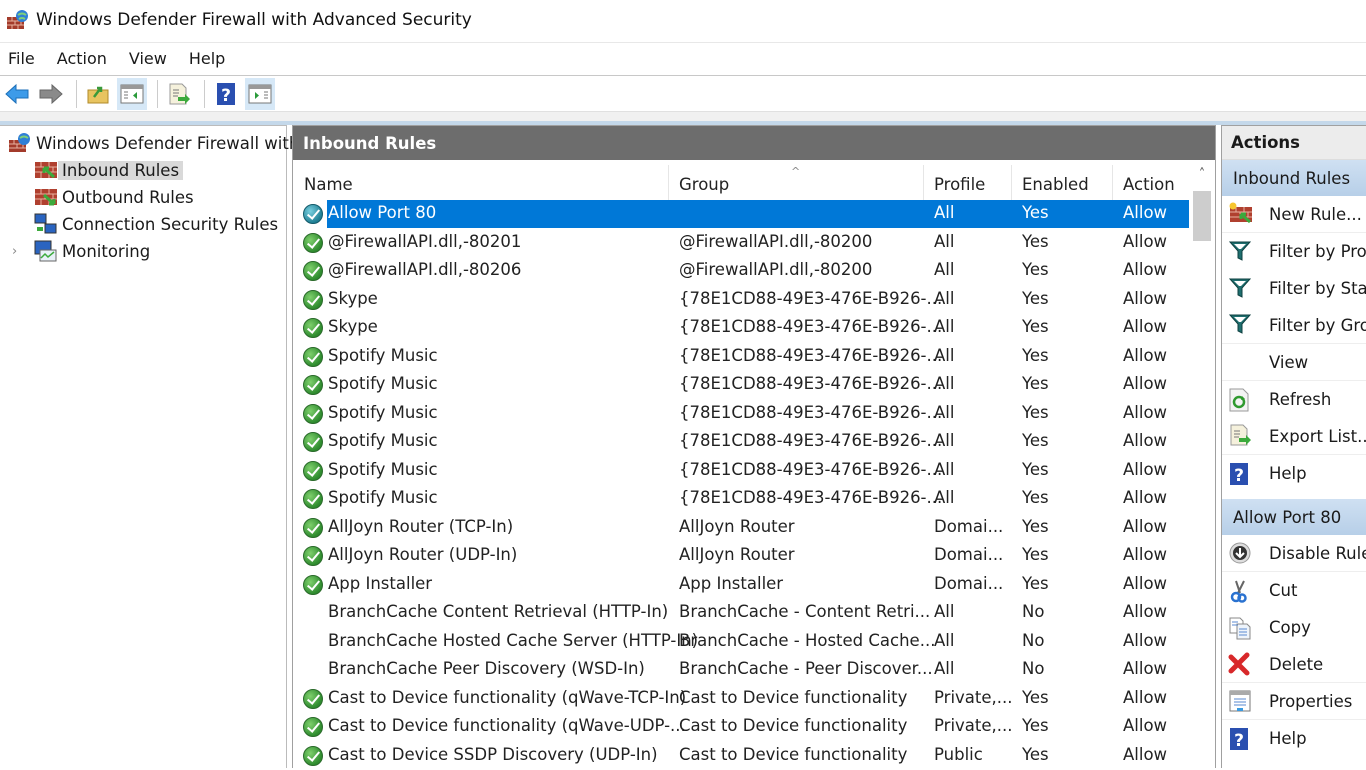 The height and width of the screenshot is (770, 1366). I want to click on column-header-name: Name, so click(328, 184).